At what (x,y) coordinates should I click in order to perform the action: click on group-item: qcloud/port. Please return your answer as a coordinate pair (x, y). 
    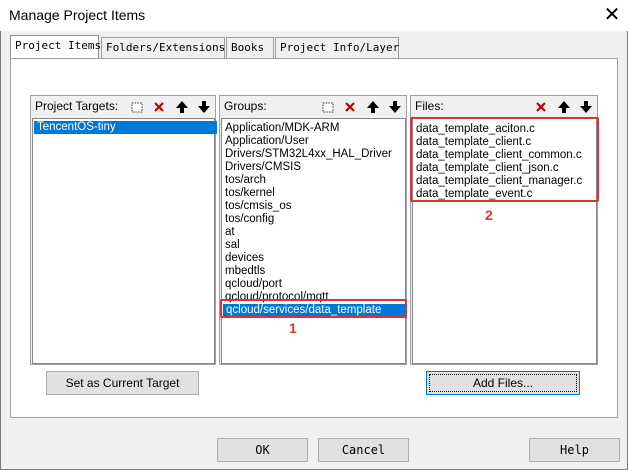
    Looking at the image, I should click on (253, 284).